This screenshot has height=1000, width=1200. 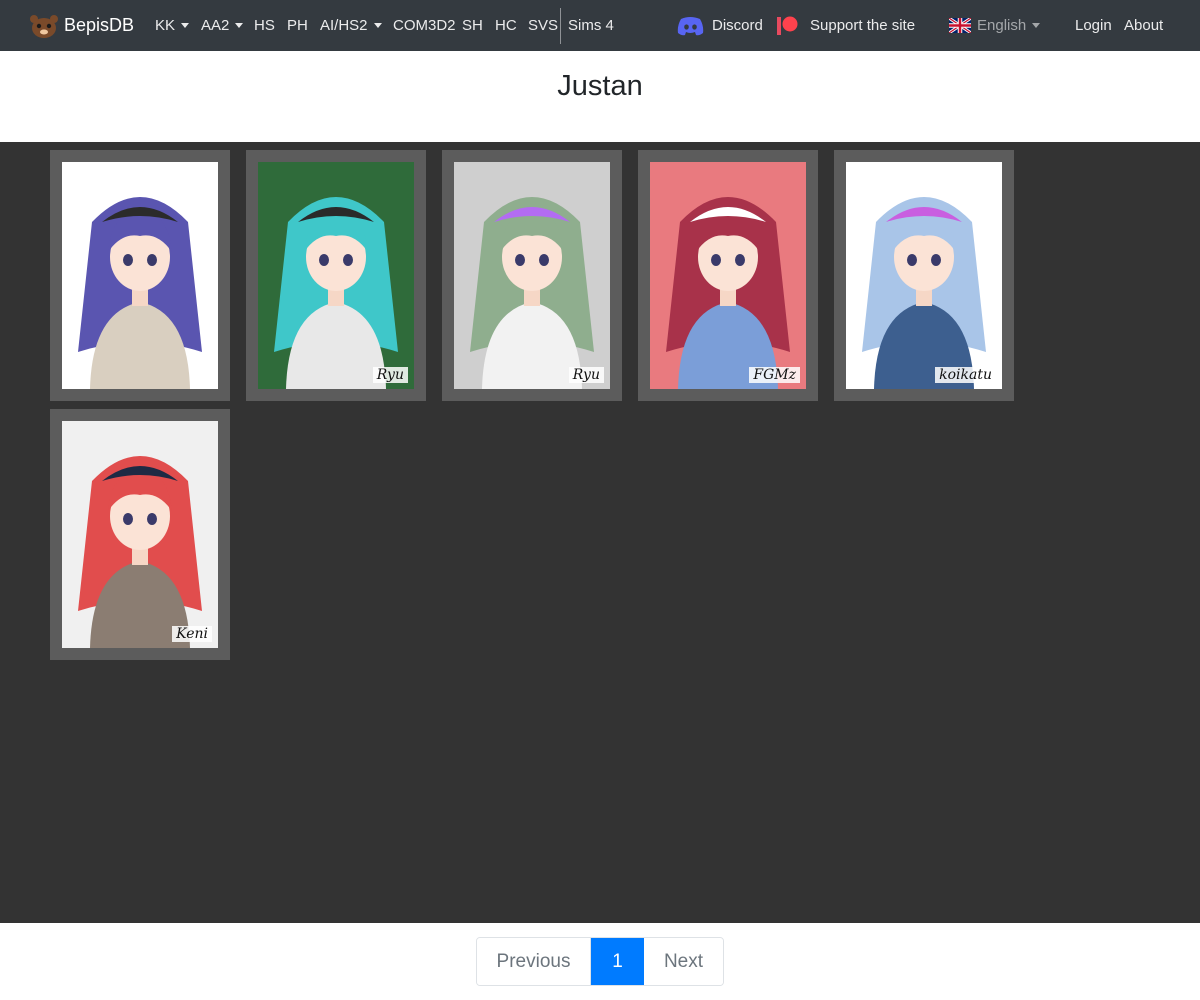 I want to click on nav-divider, so click(x=560, y=26).